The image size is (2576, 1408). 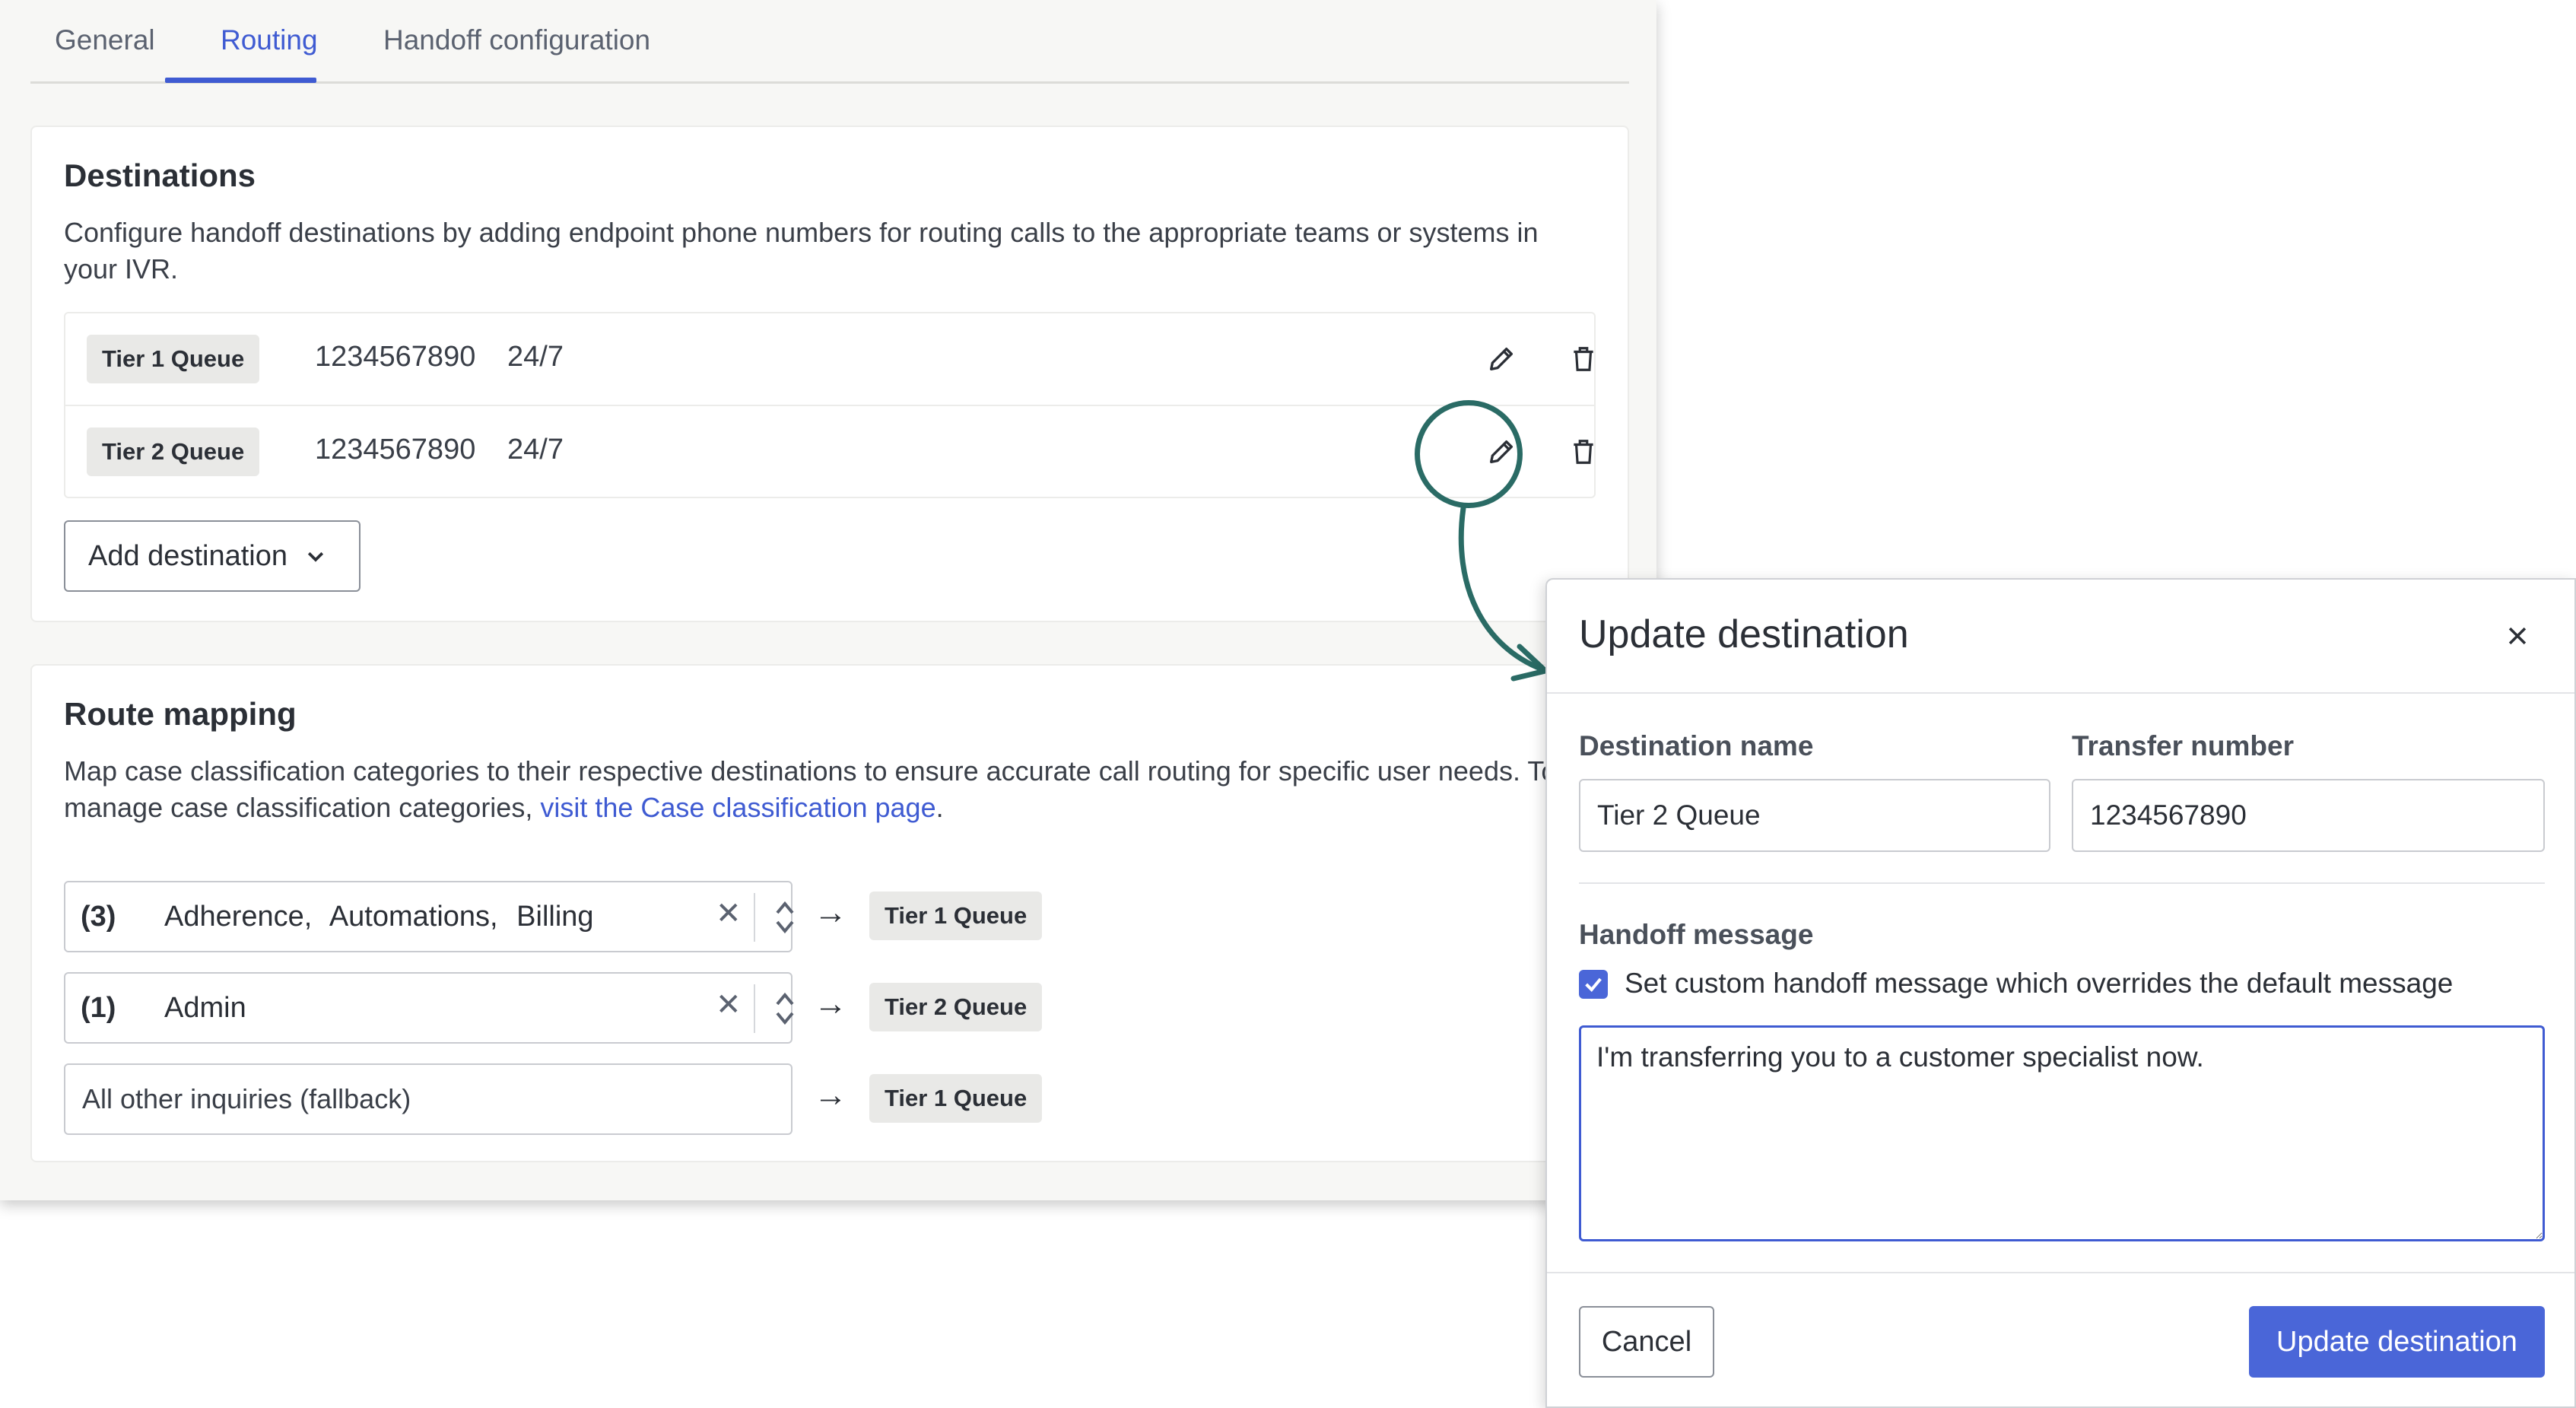 I want to click on add-destination-button: Add destination, so click(x=213, y=556).